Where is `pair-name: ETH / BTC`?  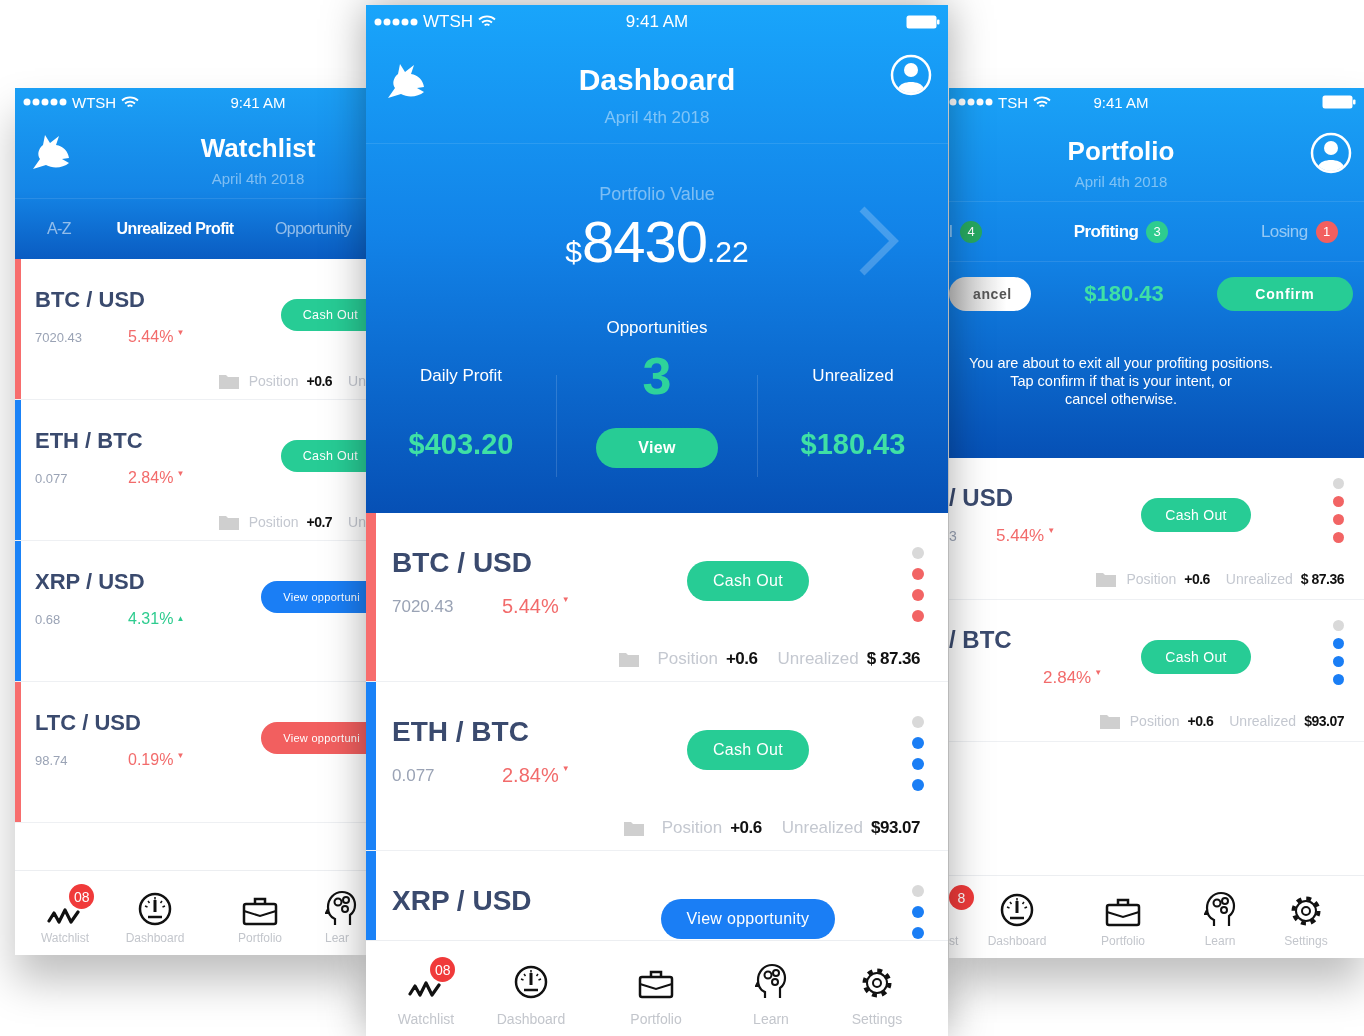 pair-name: ETH / BTC is located at coordinates (89, 441).